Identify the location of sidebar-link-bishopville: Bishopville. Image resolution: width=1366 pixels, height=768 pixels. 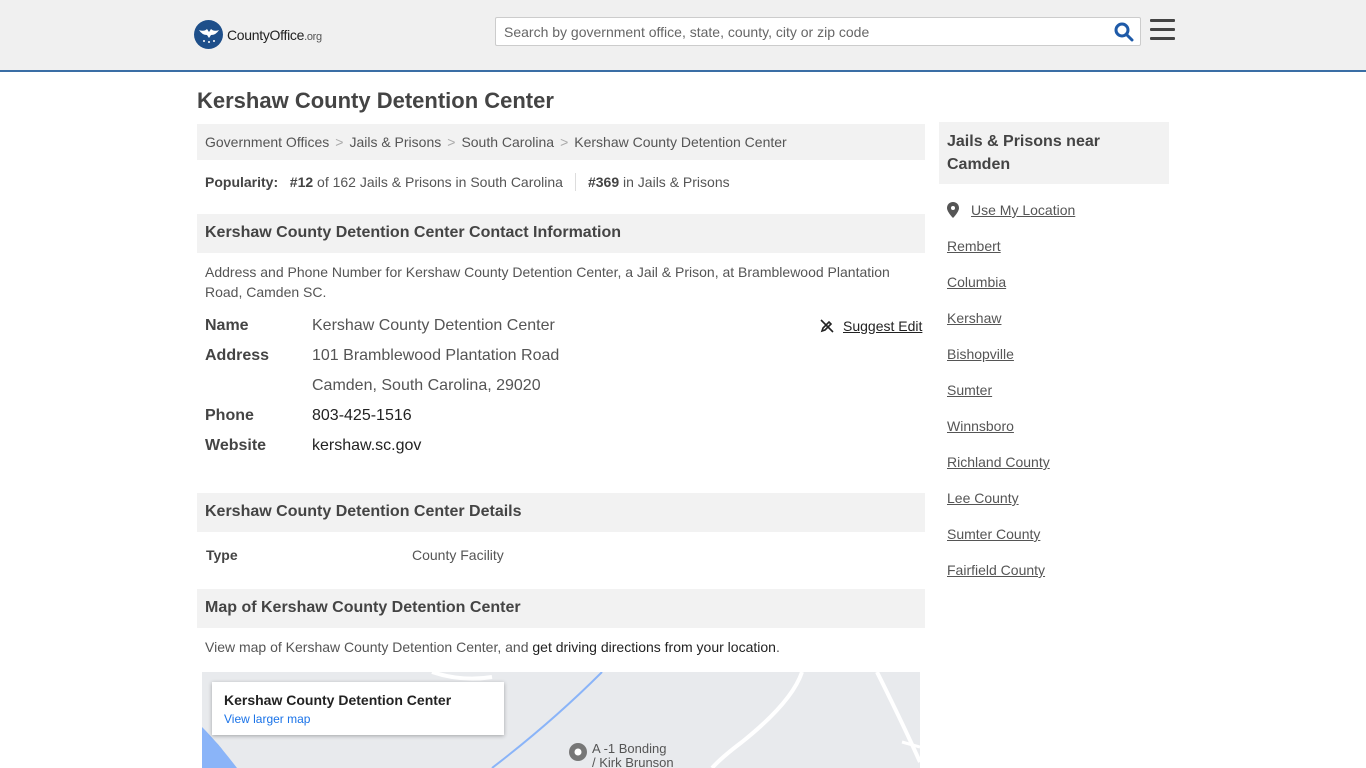
(980, 354).